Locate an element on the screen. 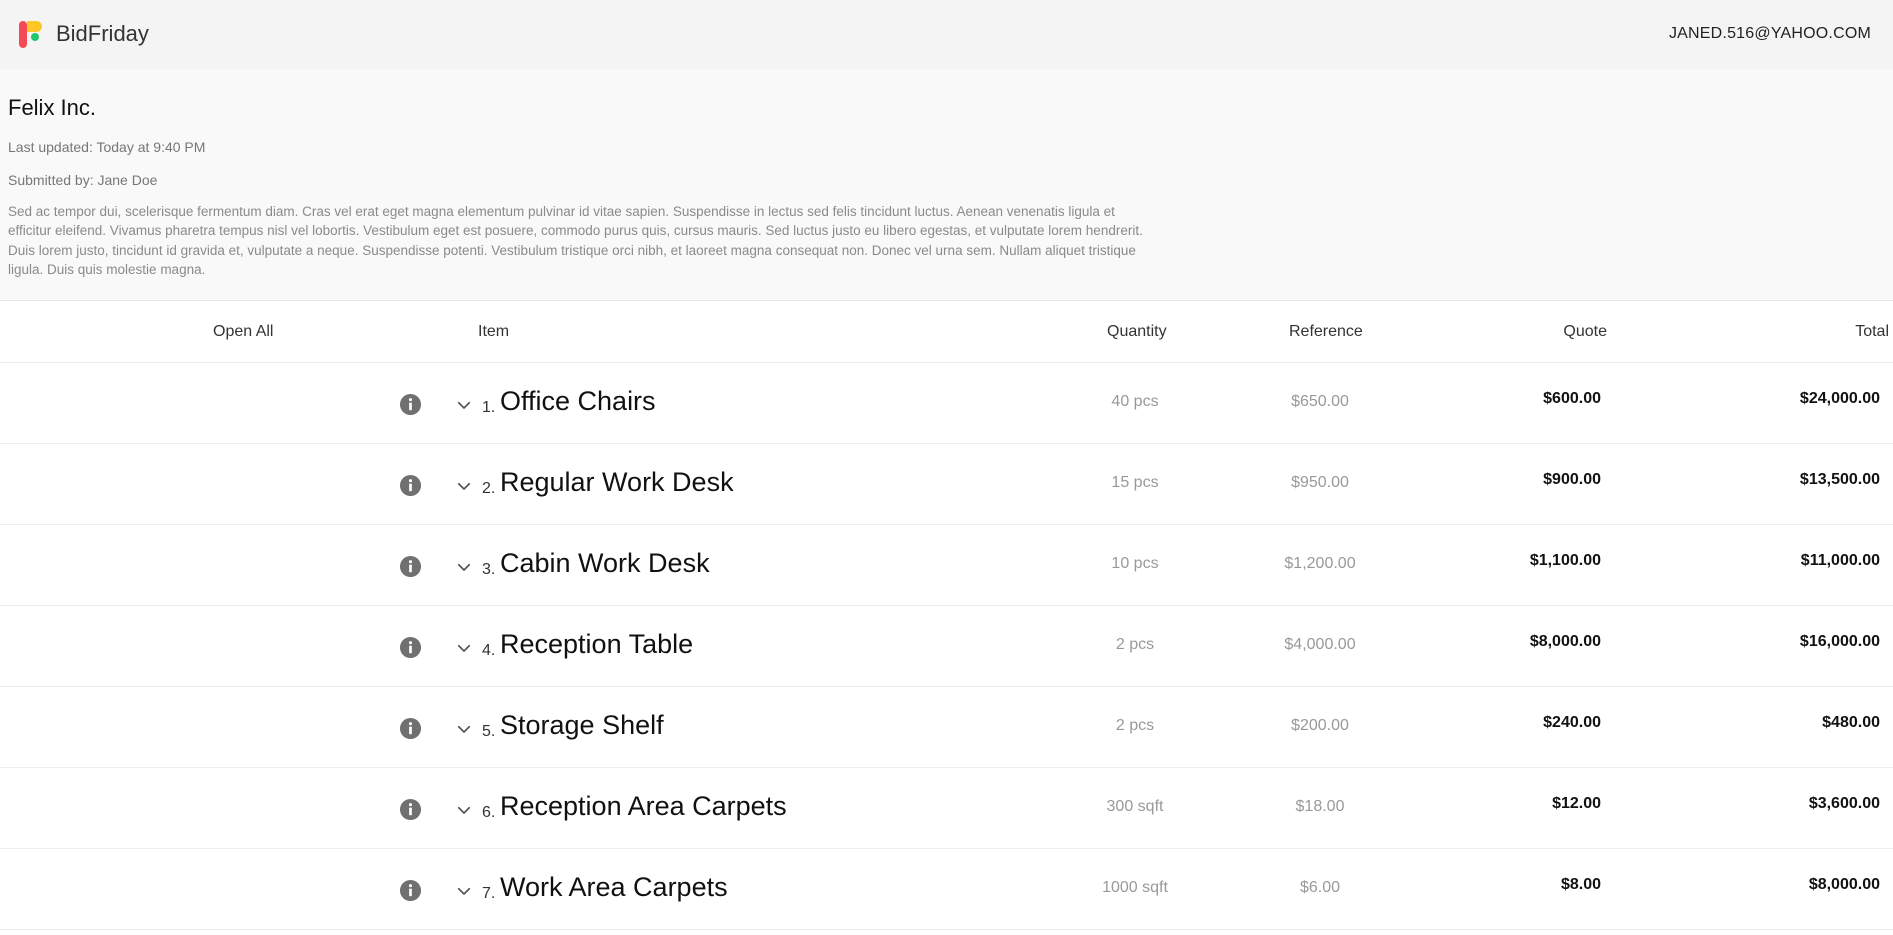 This screenshot has width=1893, height=935. item-reference-price: $4,000.00 is located at coordinates (1320, 644).